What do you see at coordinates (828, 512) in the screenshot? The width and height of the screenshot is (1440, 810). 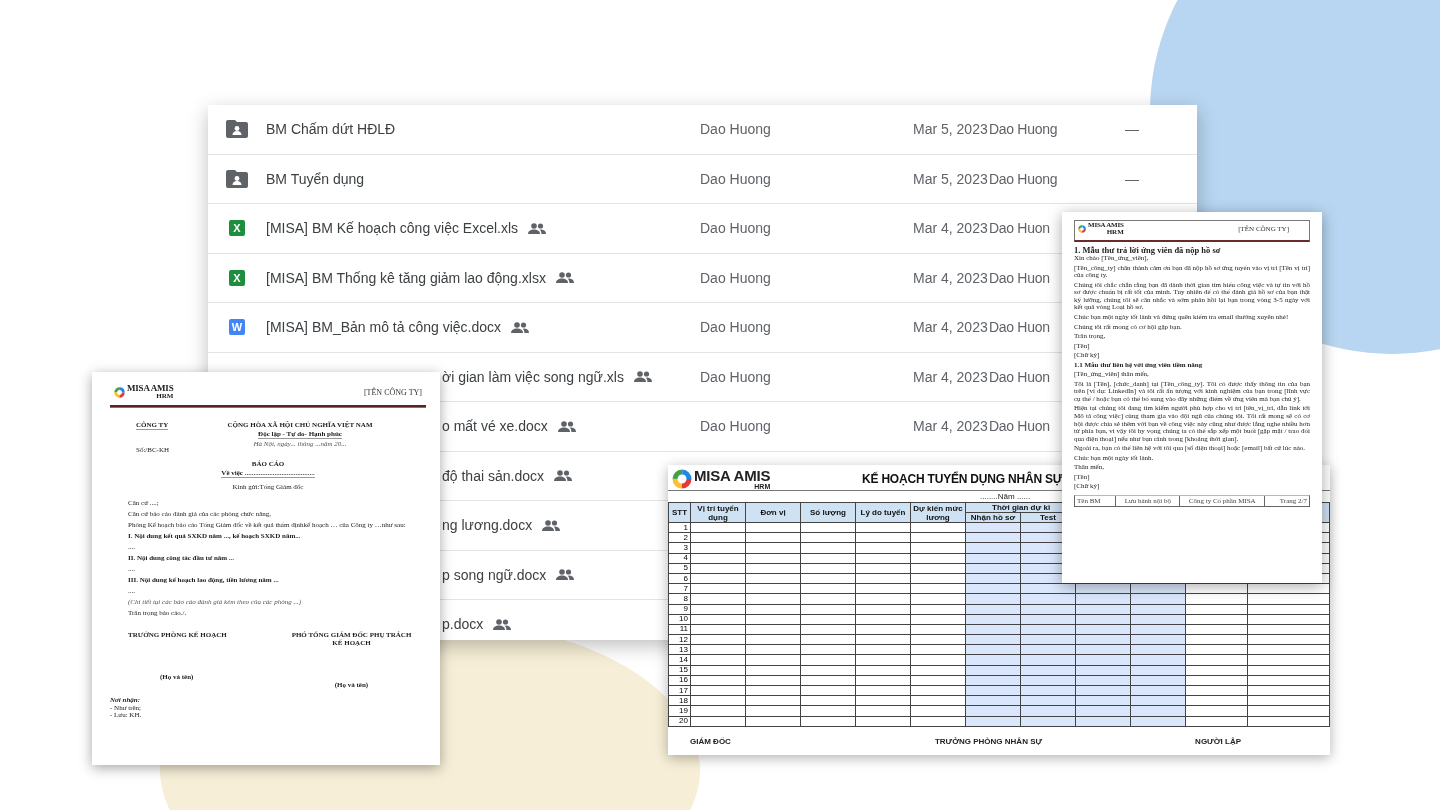 I see `column-header: Số lượng` at bounding box center [828, 512].